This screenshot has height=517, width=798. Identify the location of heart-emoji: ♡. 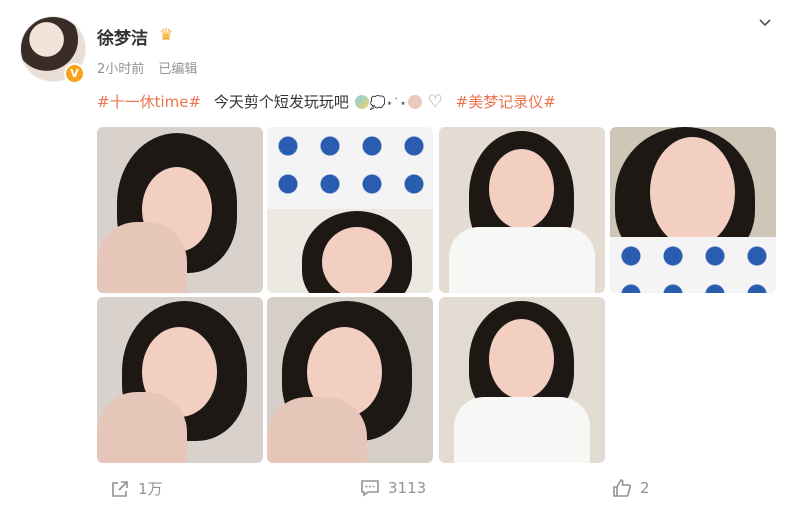
(435, 102).